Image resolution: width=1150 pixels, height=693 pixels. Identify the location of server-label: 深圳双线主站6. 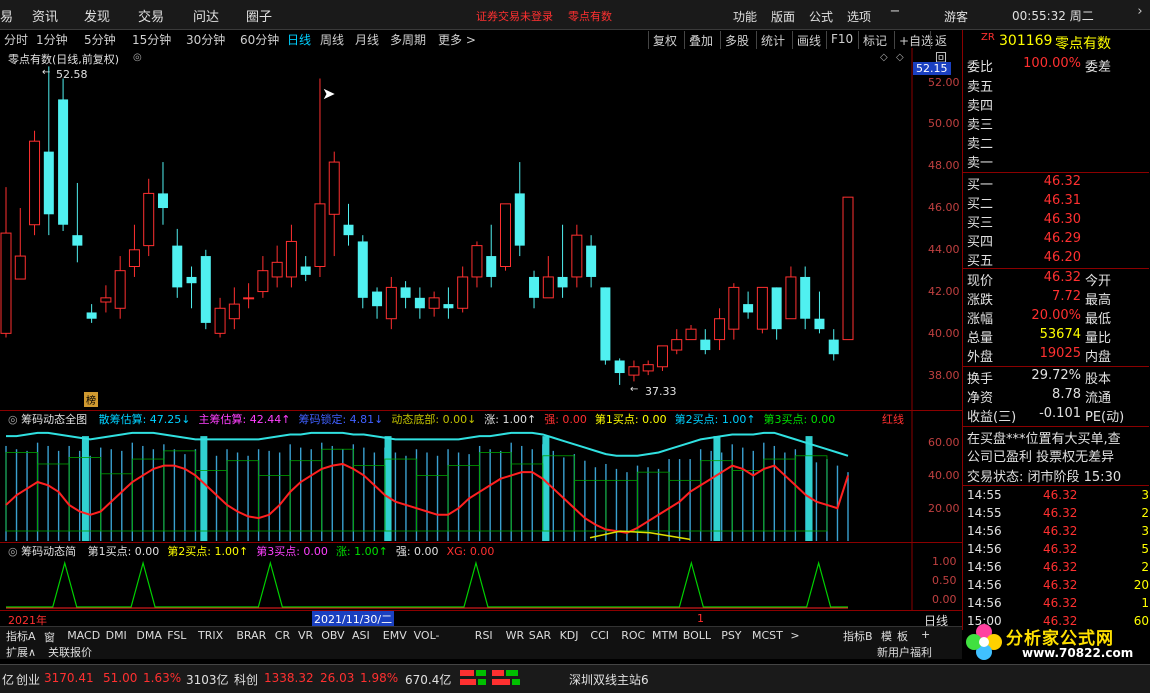
(609, 679).